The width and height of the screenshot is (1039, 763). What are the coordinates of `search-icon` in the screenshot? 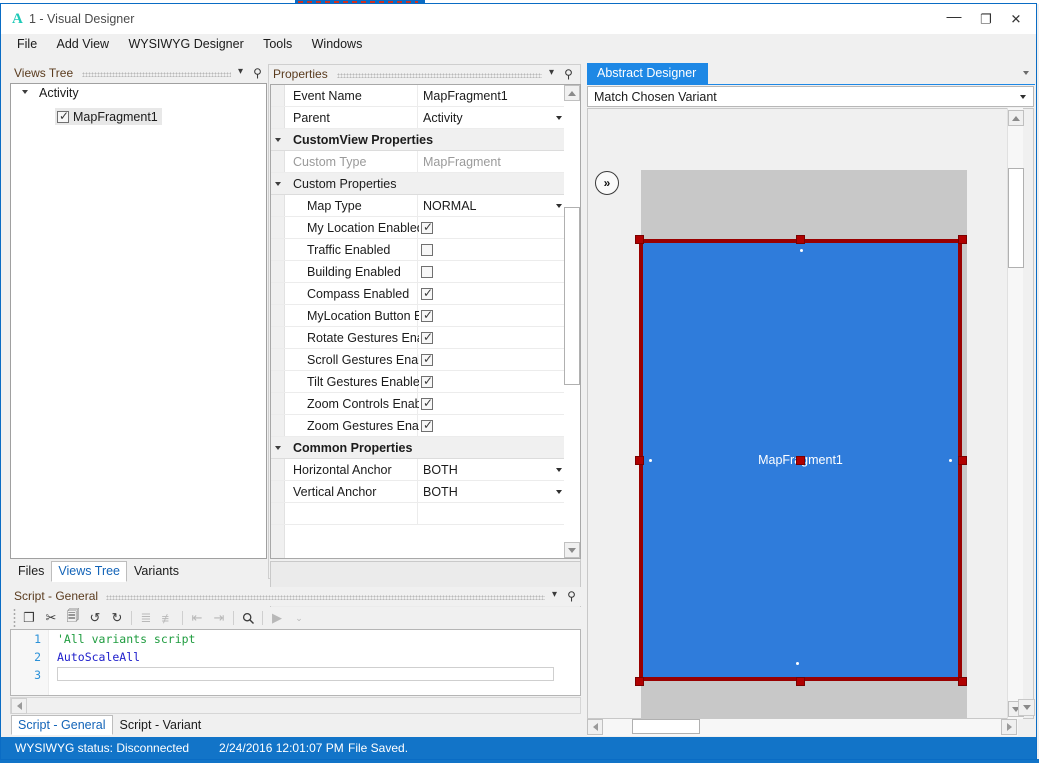 It's located at (248, 618).